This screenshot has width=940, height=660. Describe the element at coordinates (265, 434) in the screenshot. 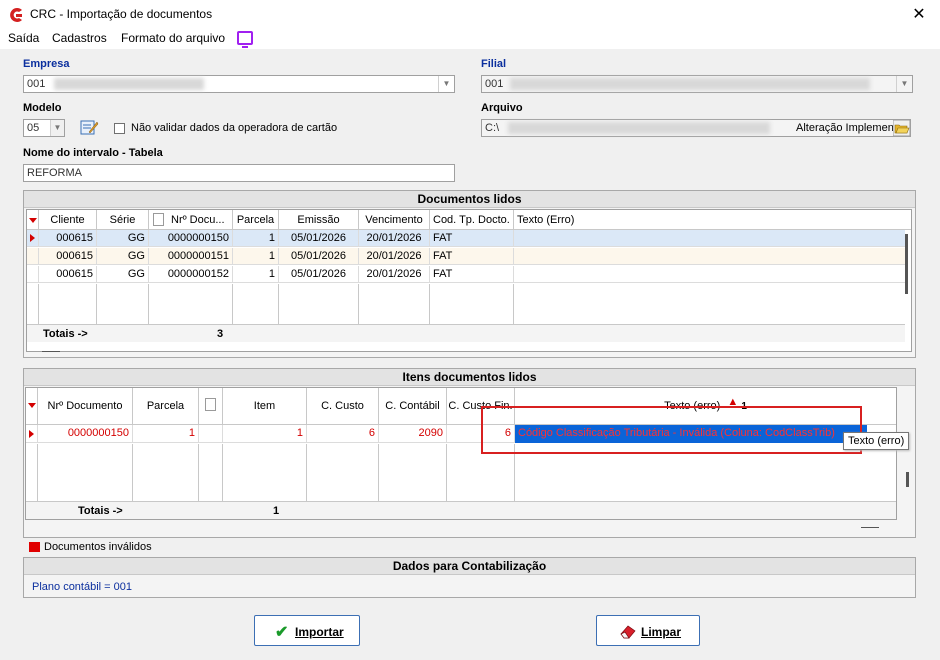

I see `cell-item: 1` at that location.